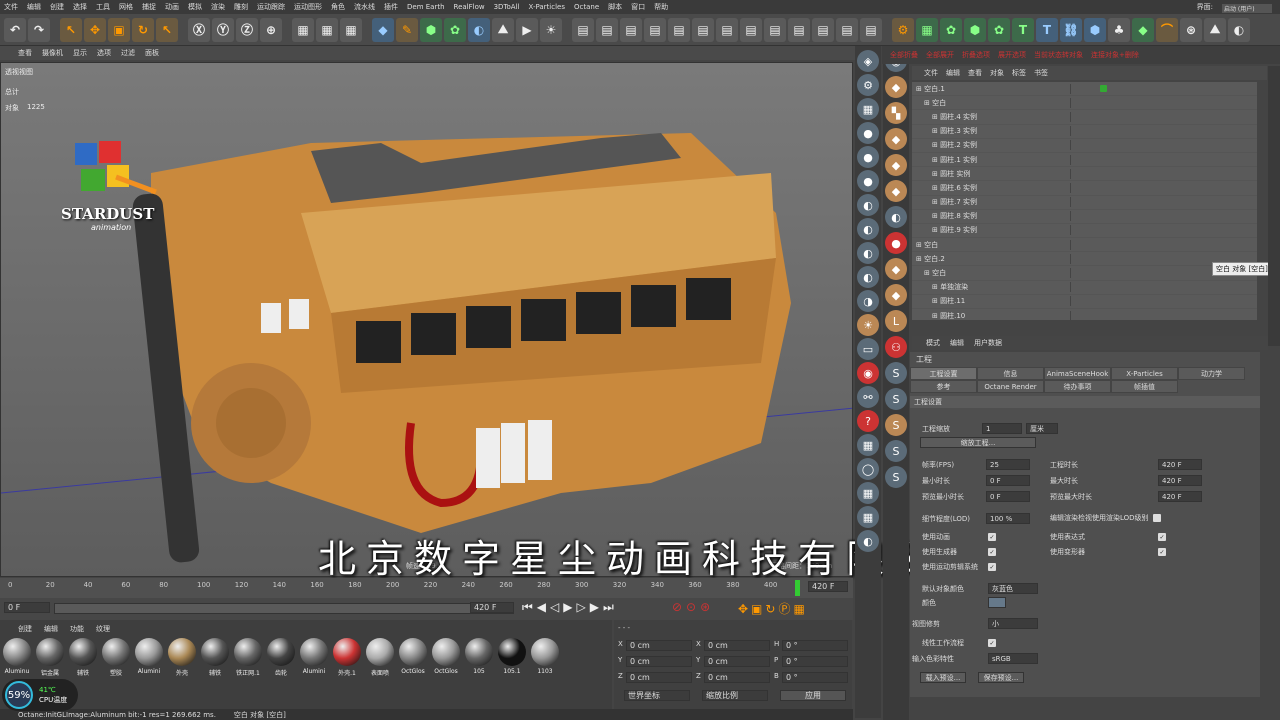  Describe the element at coordinates (957, 343) in the screenshot. I see `attr-menu-item: 编辑` at that location.